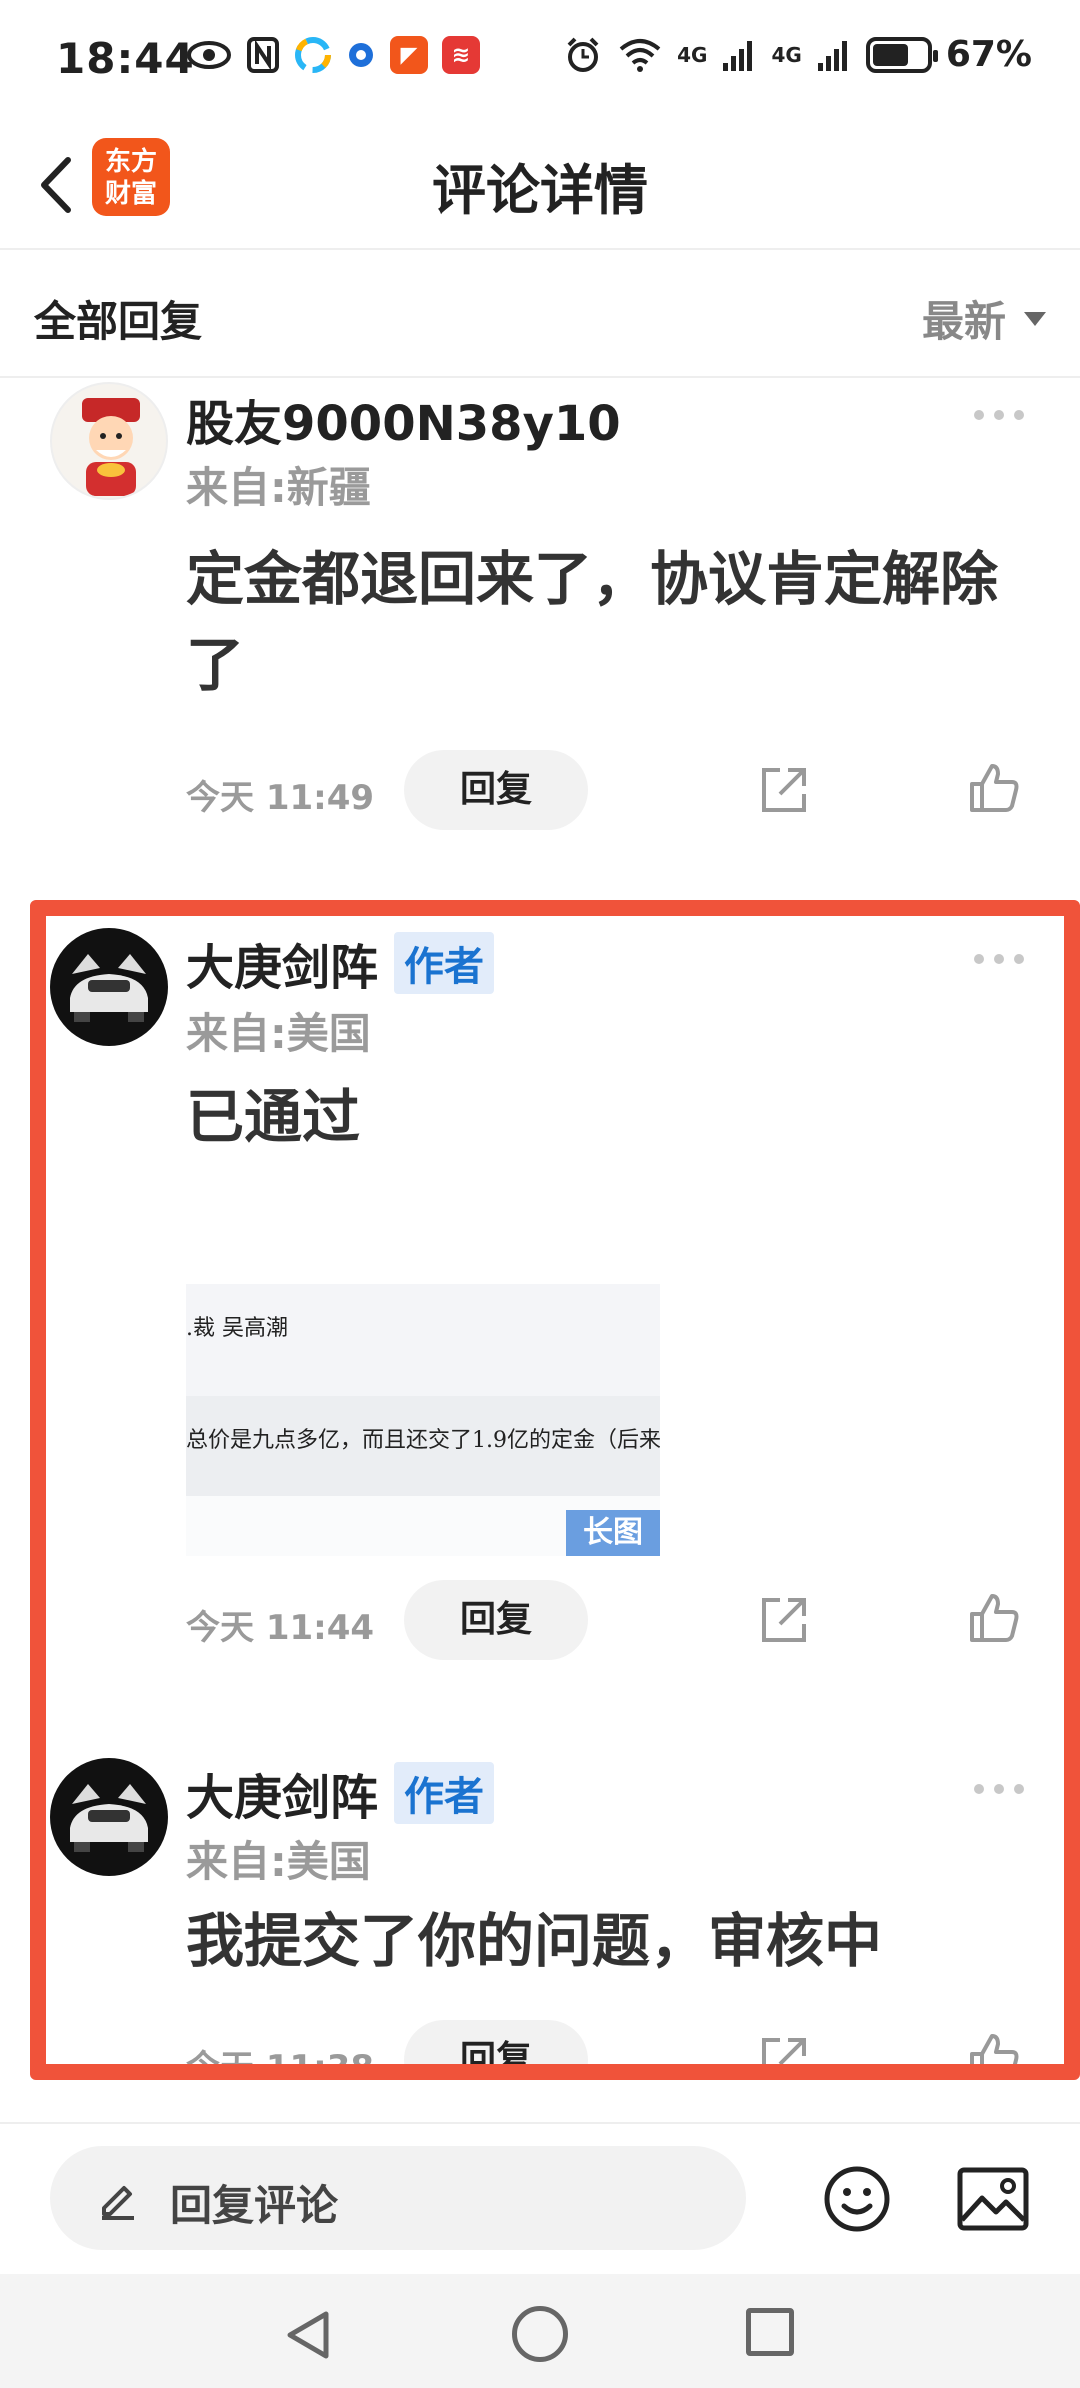 This screenshot has height=2388, width=1080. What do you see at coordinates (118, 321) in the screenshot?
I see `all-replies-label: 全部回复` at bounding box center [118, 321].